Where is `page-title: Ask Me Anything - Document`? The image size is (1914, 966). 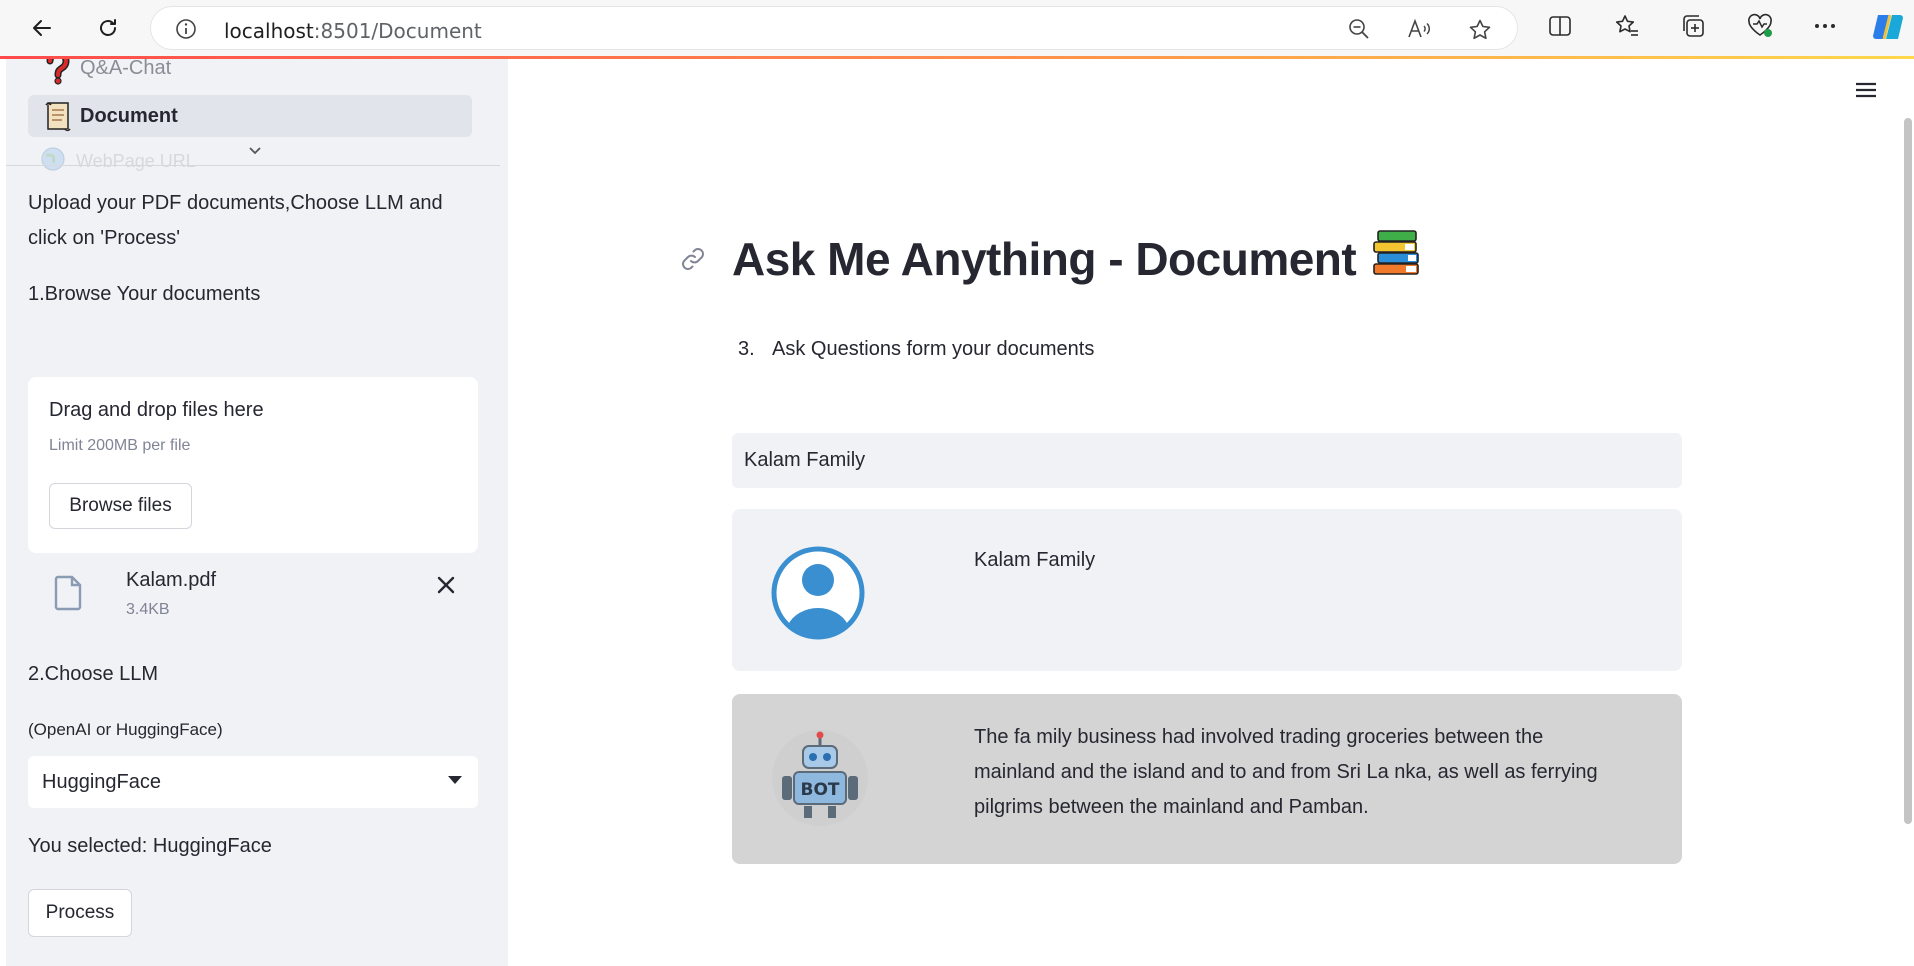
page-title: Ask Me Anything - Document is located at coordinates (1077, 258).